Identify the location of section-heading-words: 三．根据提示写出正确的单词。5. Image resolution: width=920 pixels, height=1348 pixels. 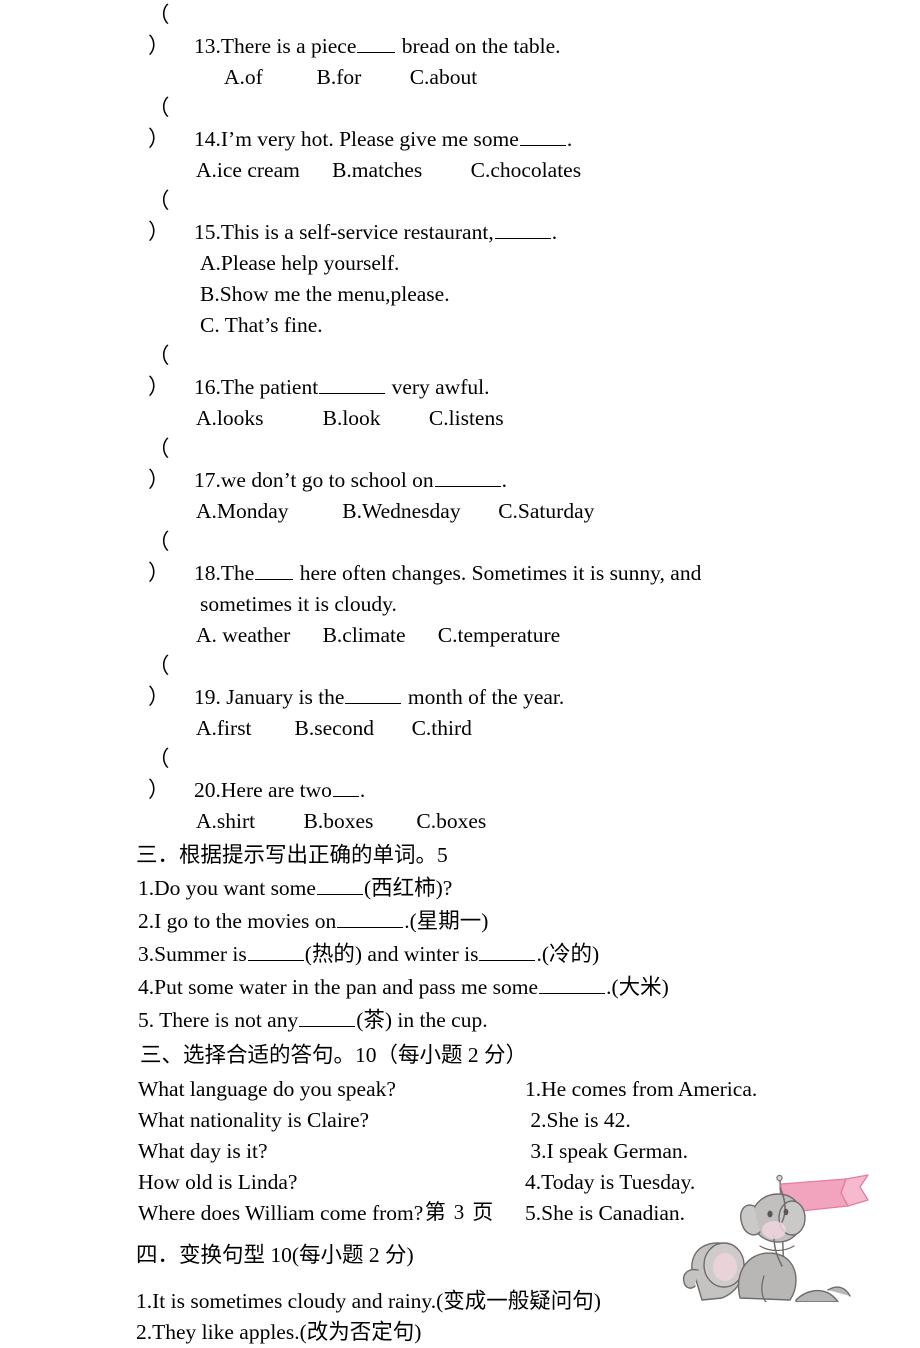
(292, 855).